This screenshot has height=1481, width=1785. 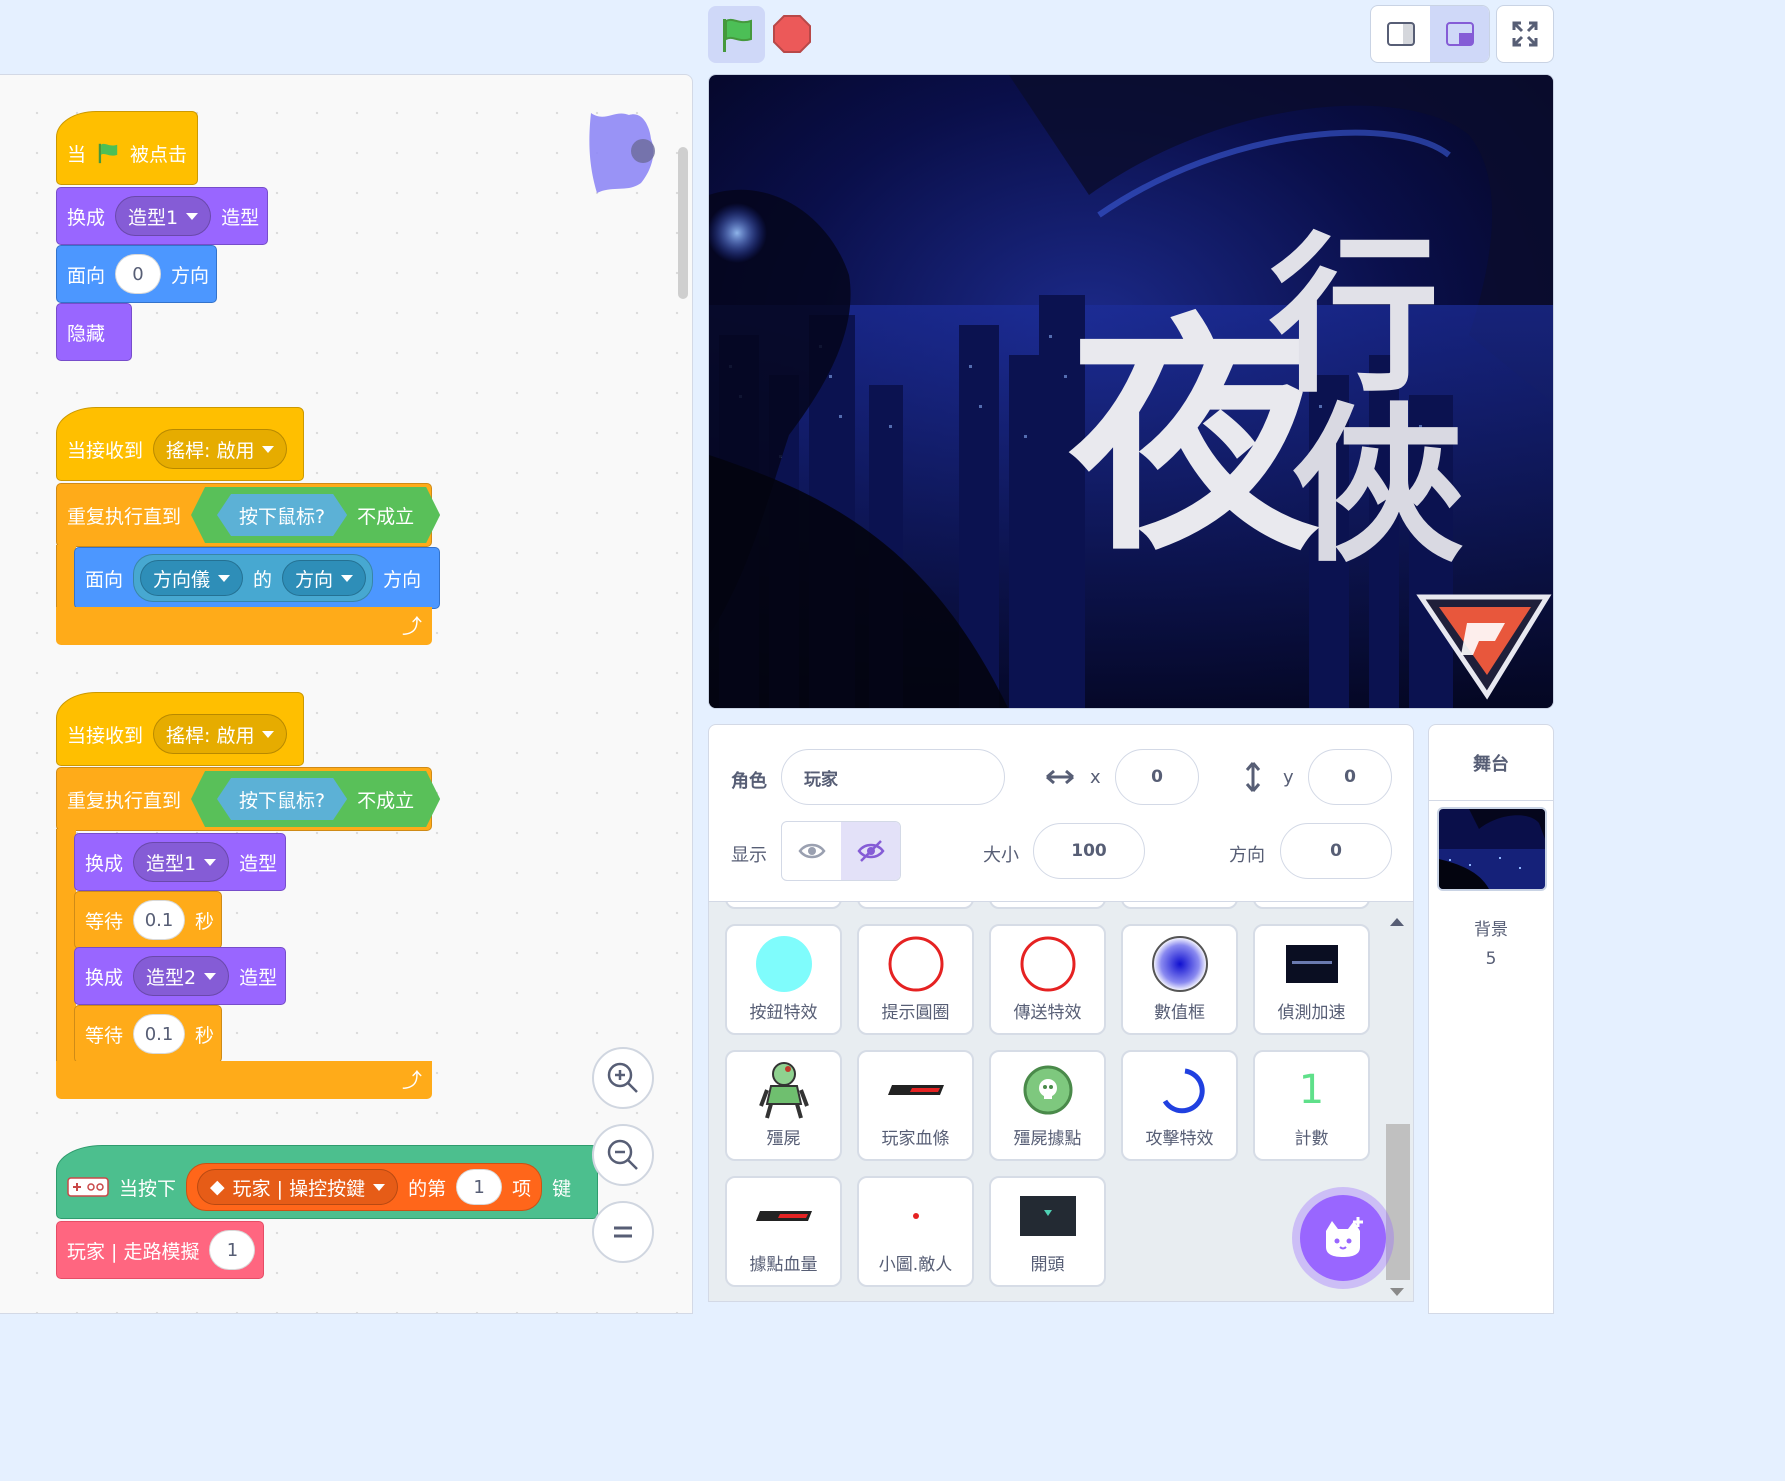 I want to click on sprite-tile: 1 計數, so click(x=1311, y=1105).